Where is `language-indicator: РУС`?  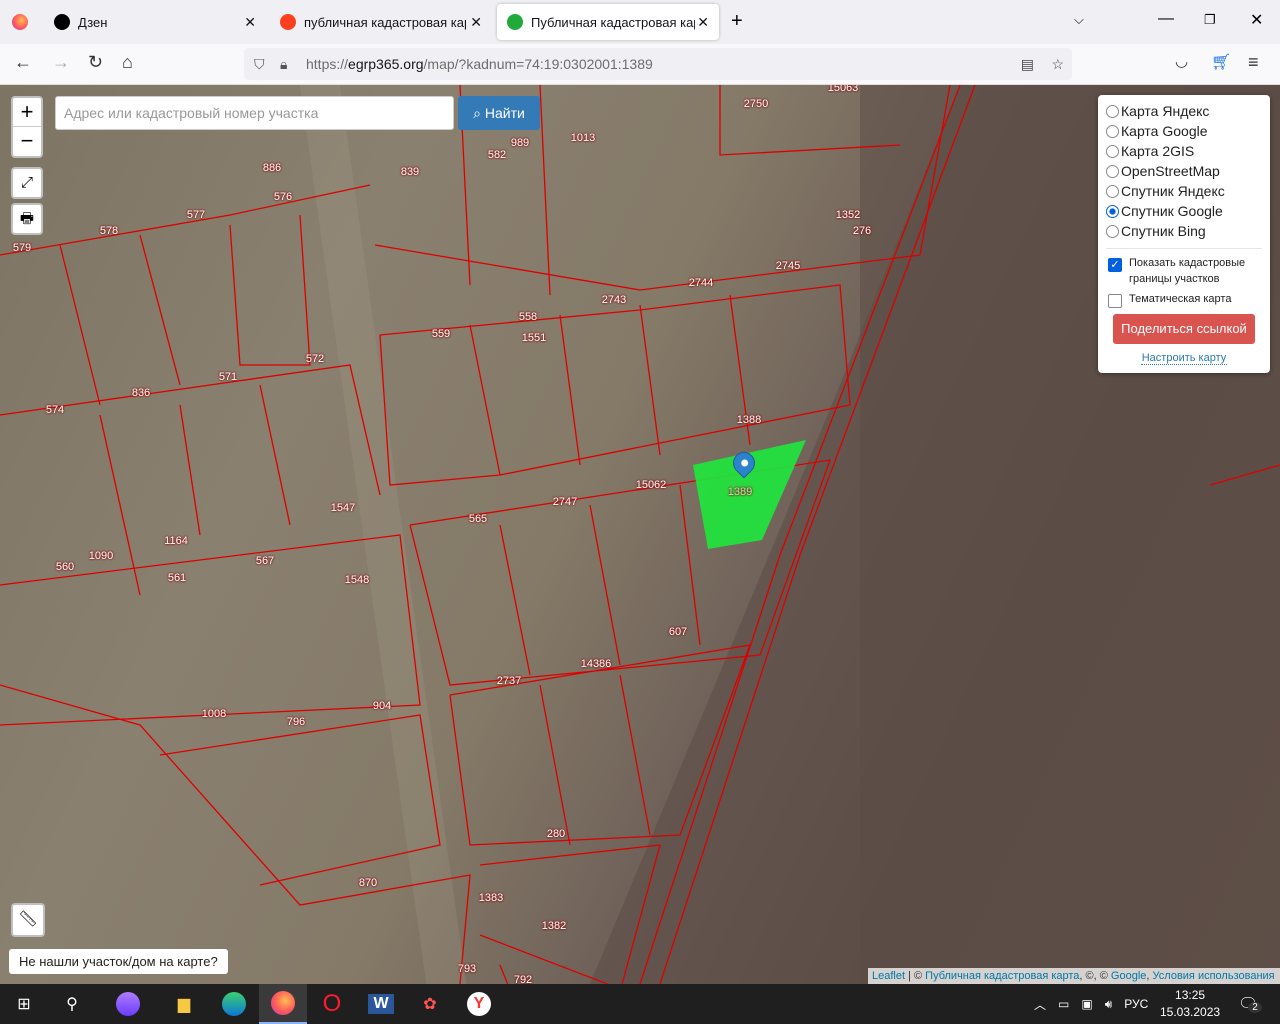 language-indicator: РУС is located at coordinates (1136, 1004).